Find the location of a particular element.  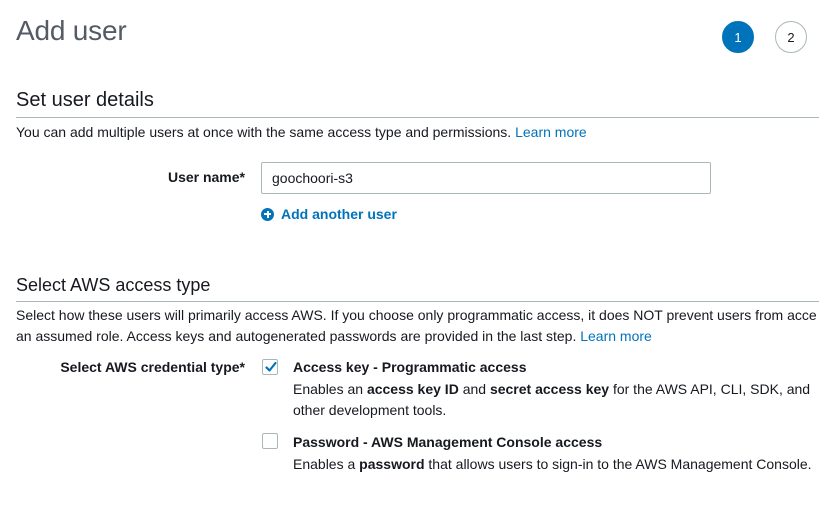

add-another-user-label: Add another user is located at coordinates (339, 214).